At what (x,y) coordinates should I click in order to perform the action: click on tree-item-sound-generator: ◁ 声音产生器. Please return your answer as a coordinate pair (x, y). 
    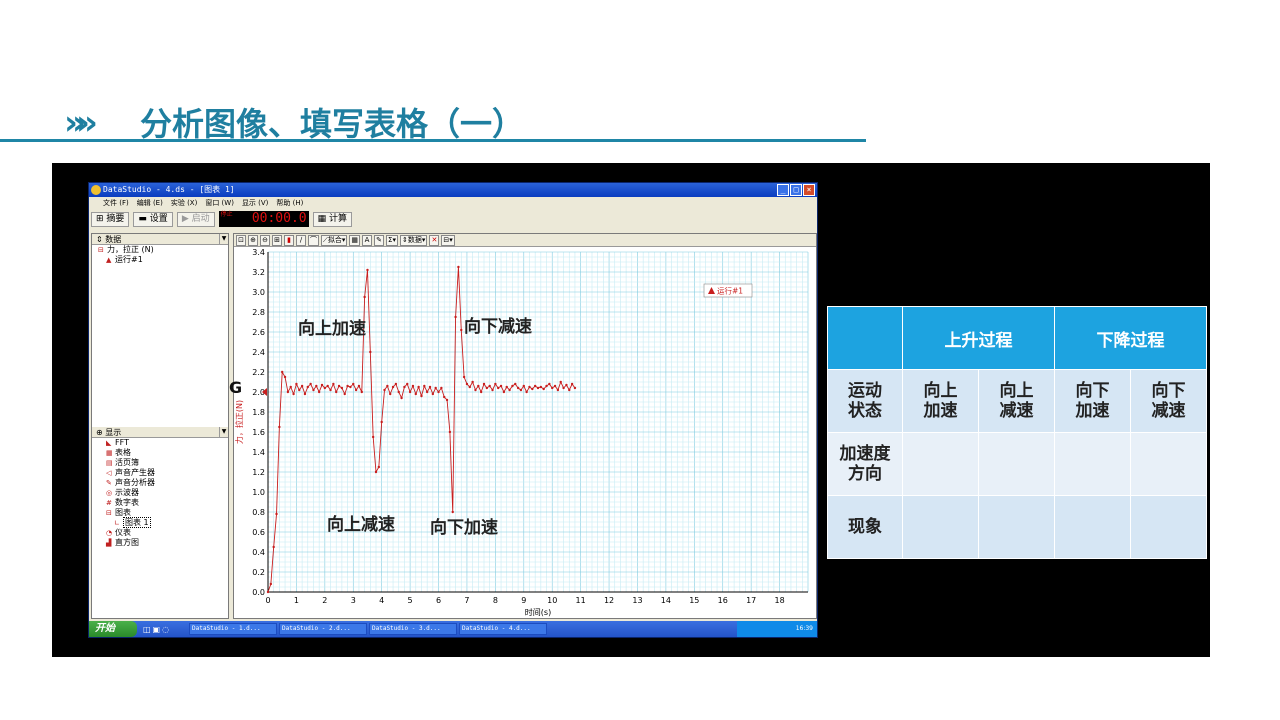
    Looking at the image, I should click on (160, 473).